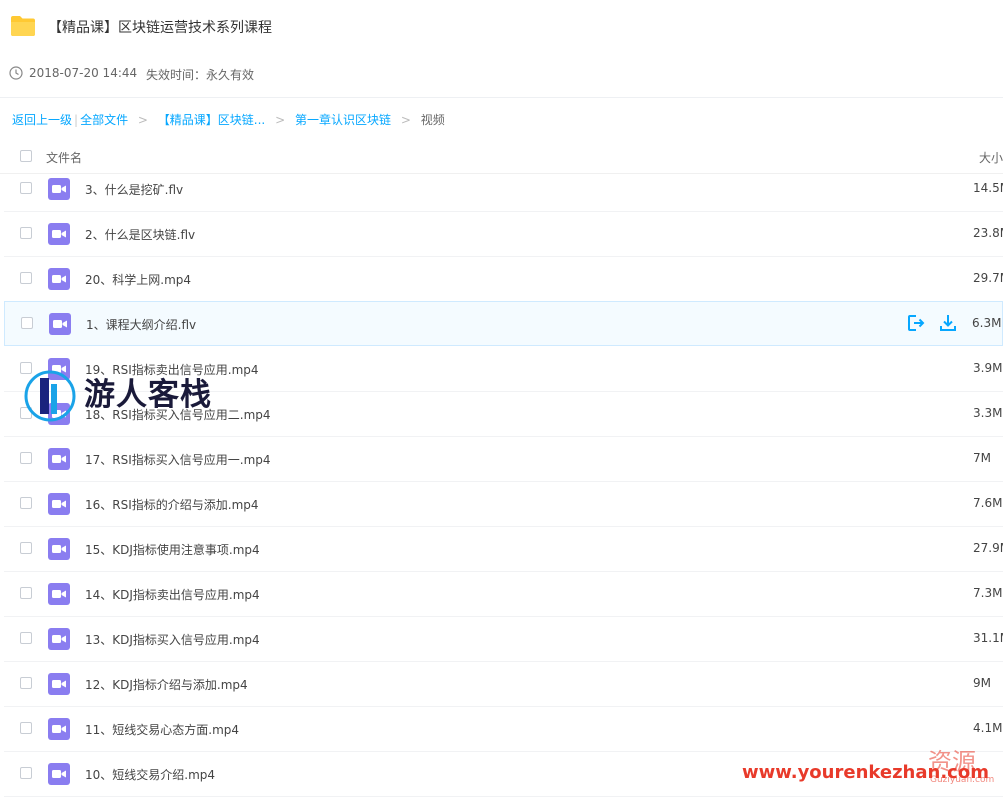 The image size is (1003, 797). Describe the element at coordinates (76, 120) in the screenshot. I see `breadcrumb-pipe: |` at that location.